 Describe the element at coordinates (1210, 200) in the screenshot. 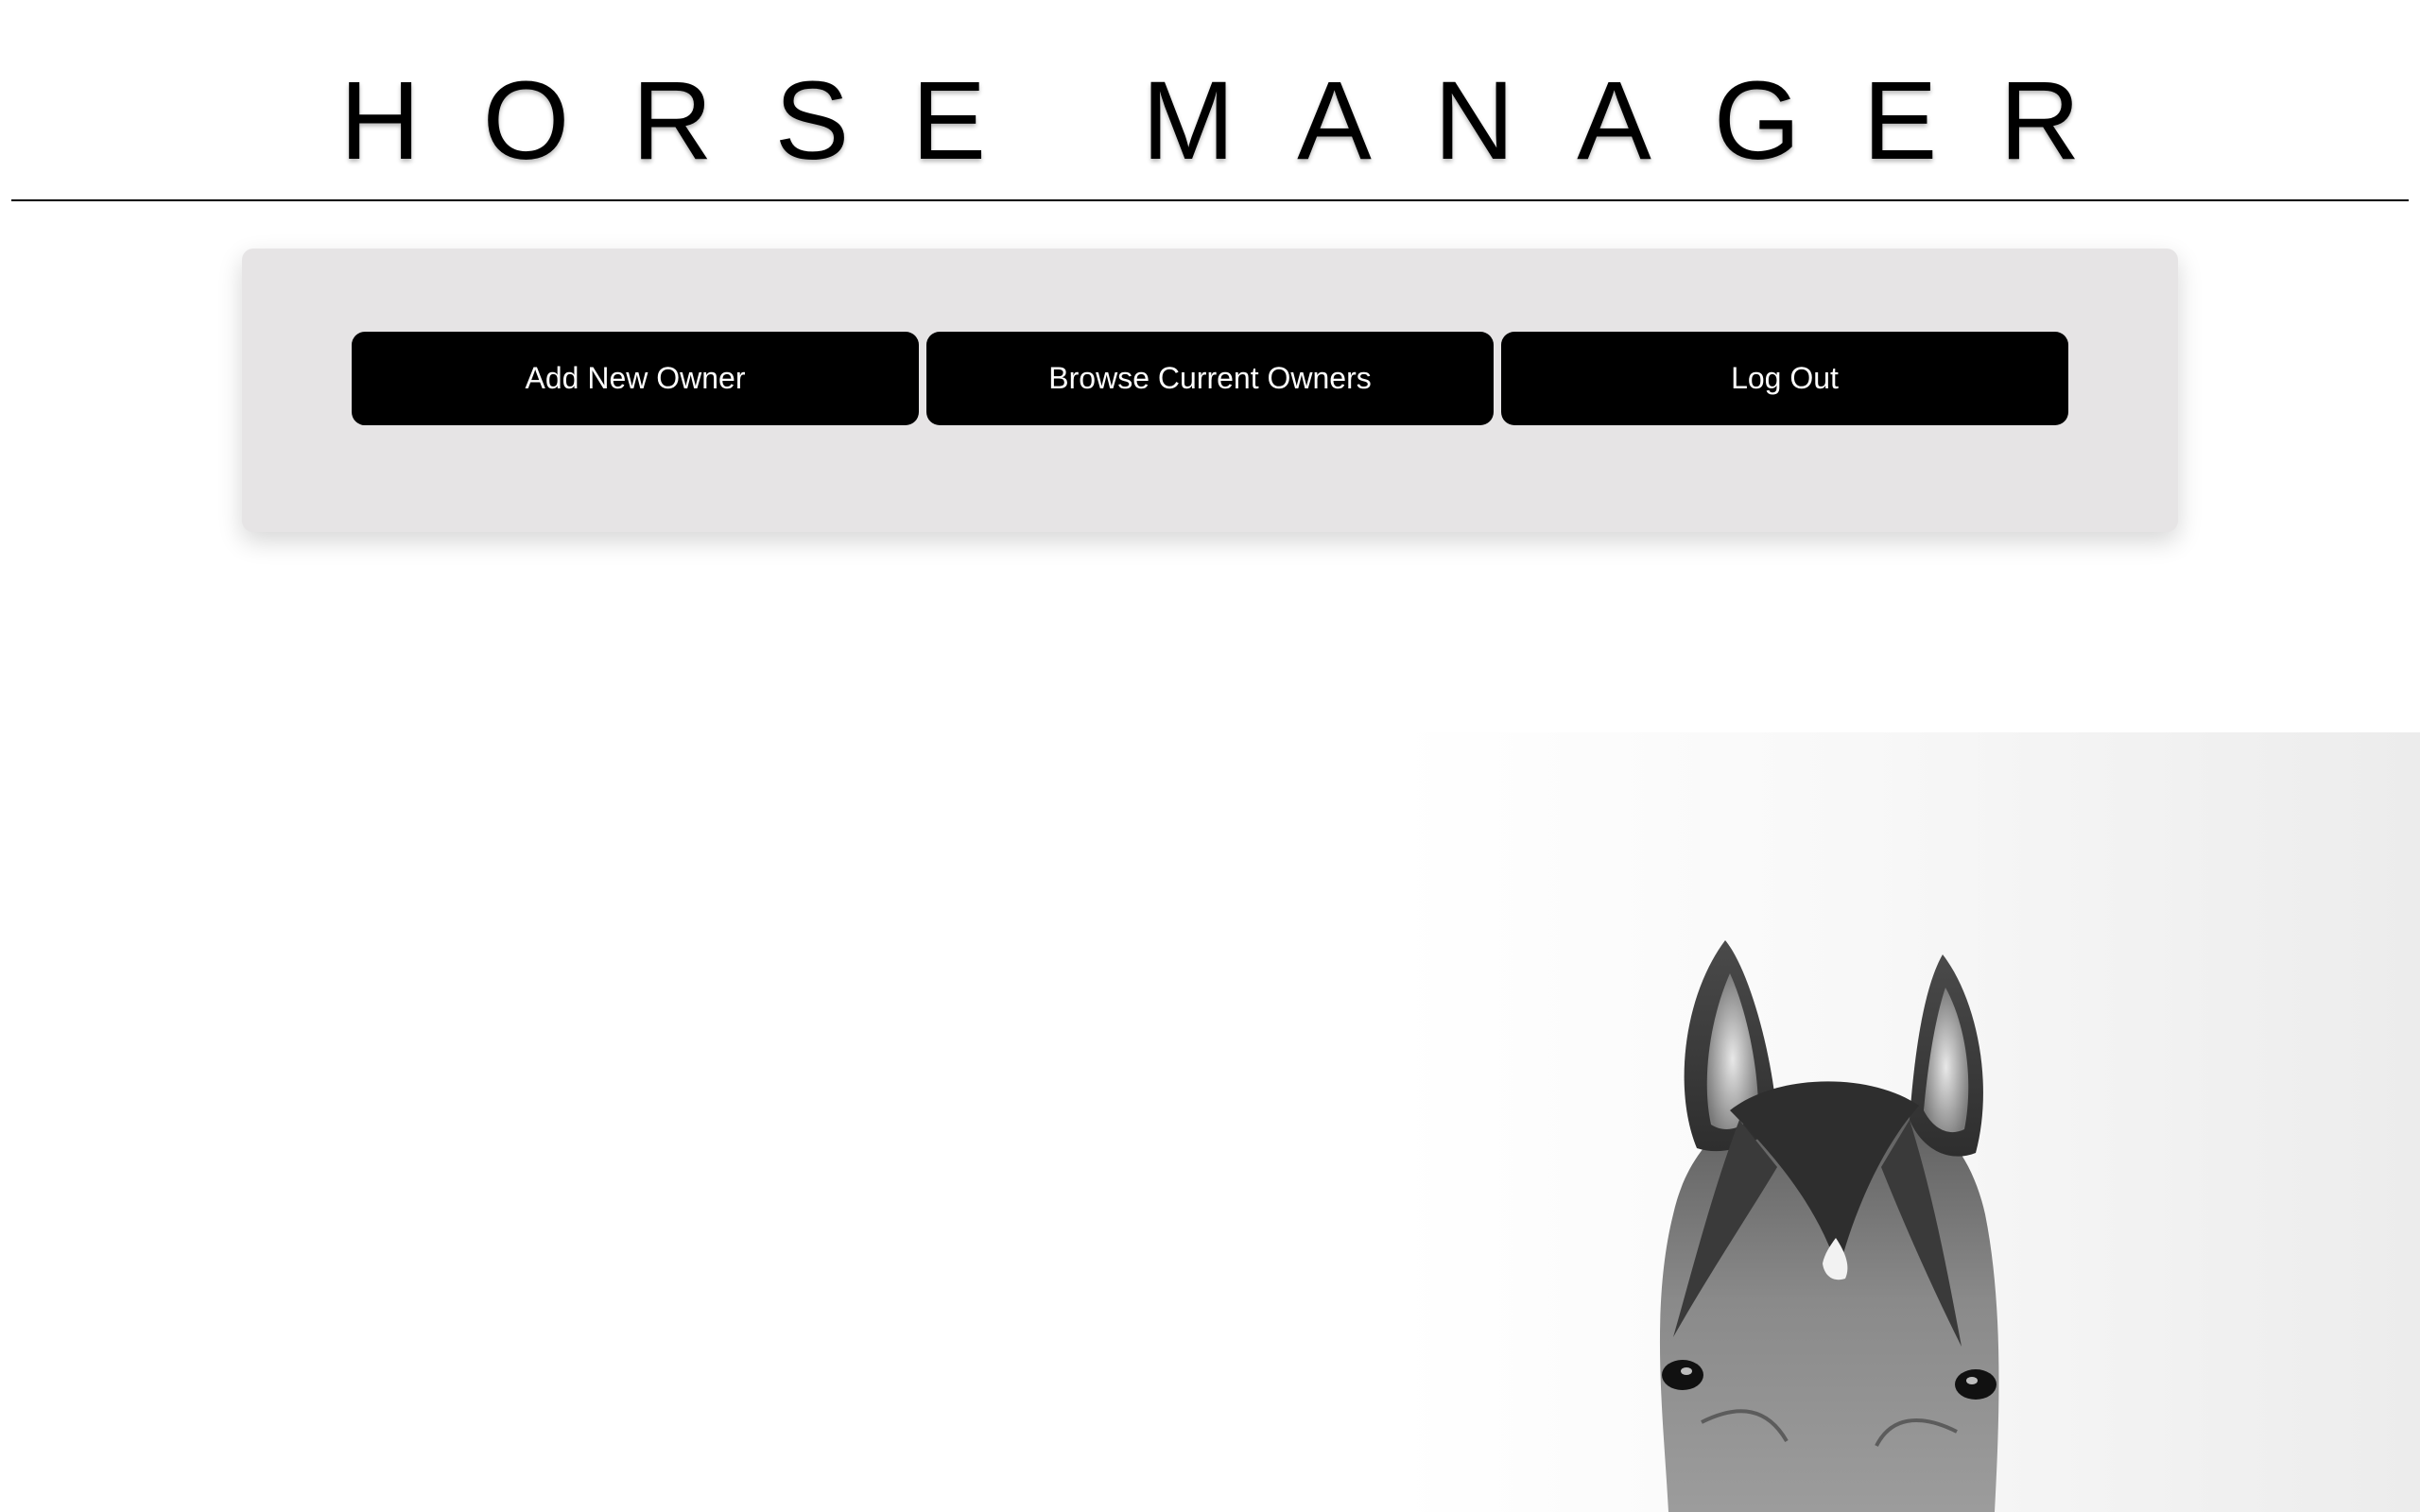

I see `header-divider` at that location.